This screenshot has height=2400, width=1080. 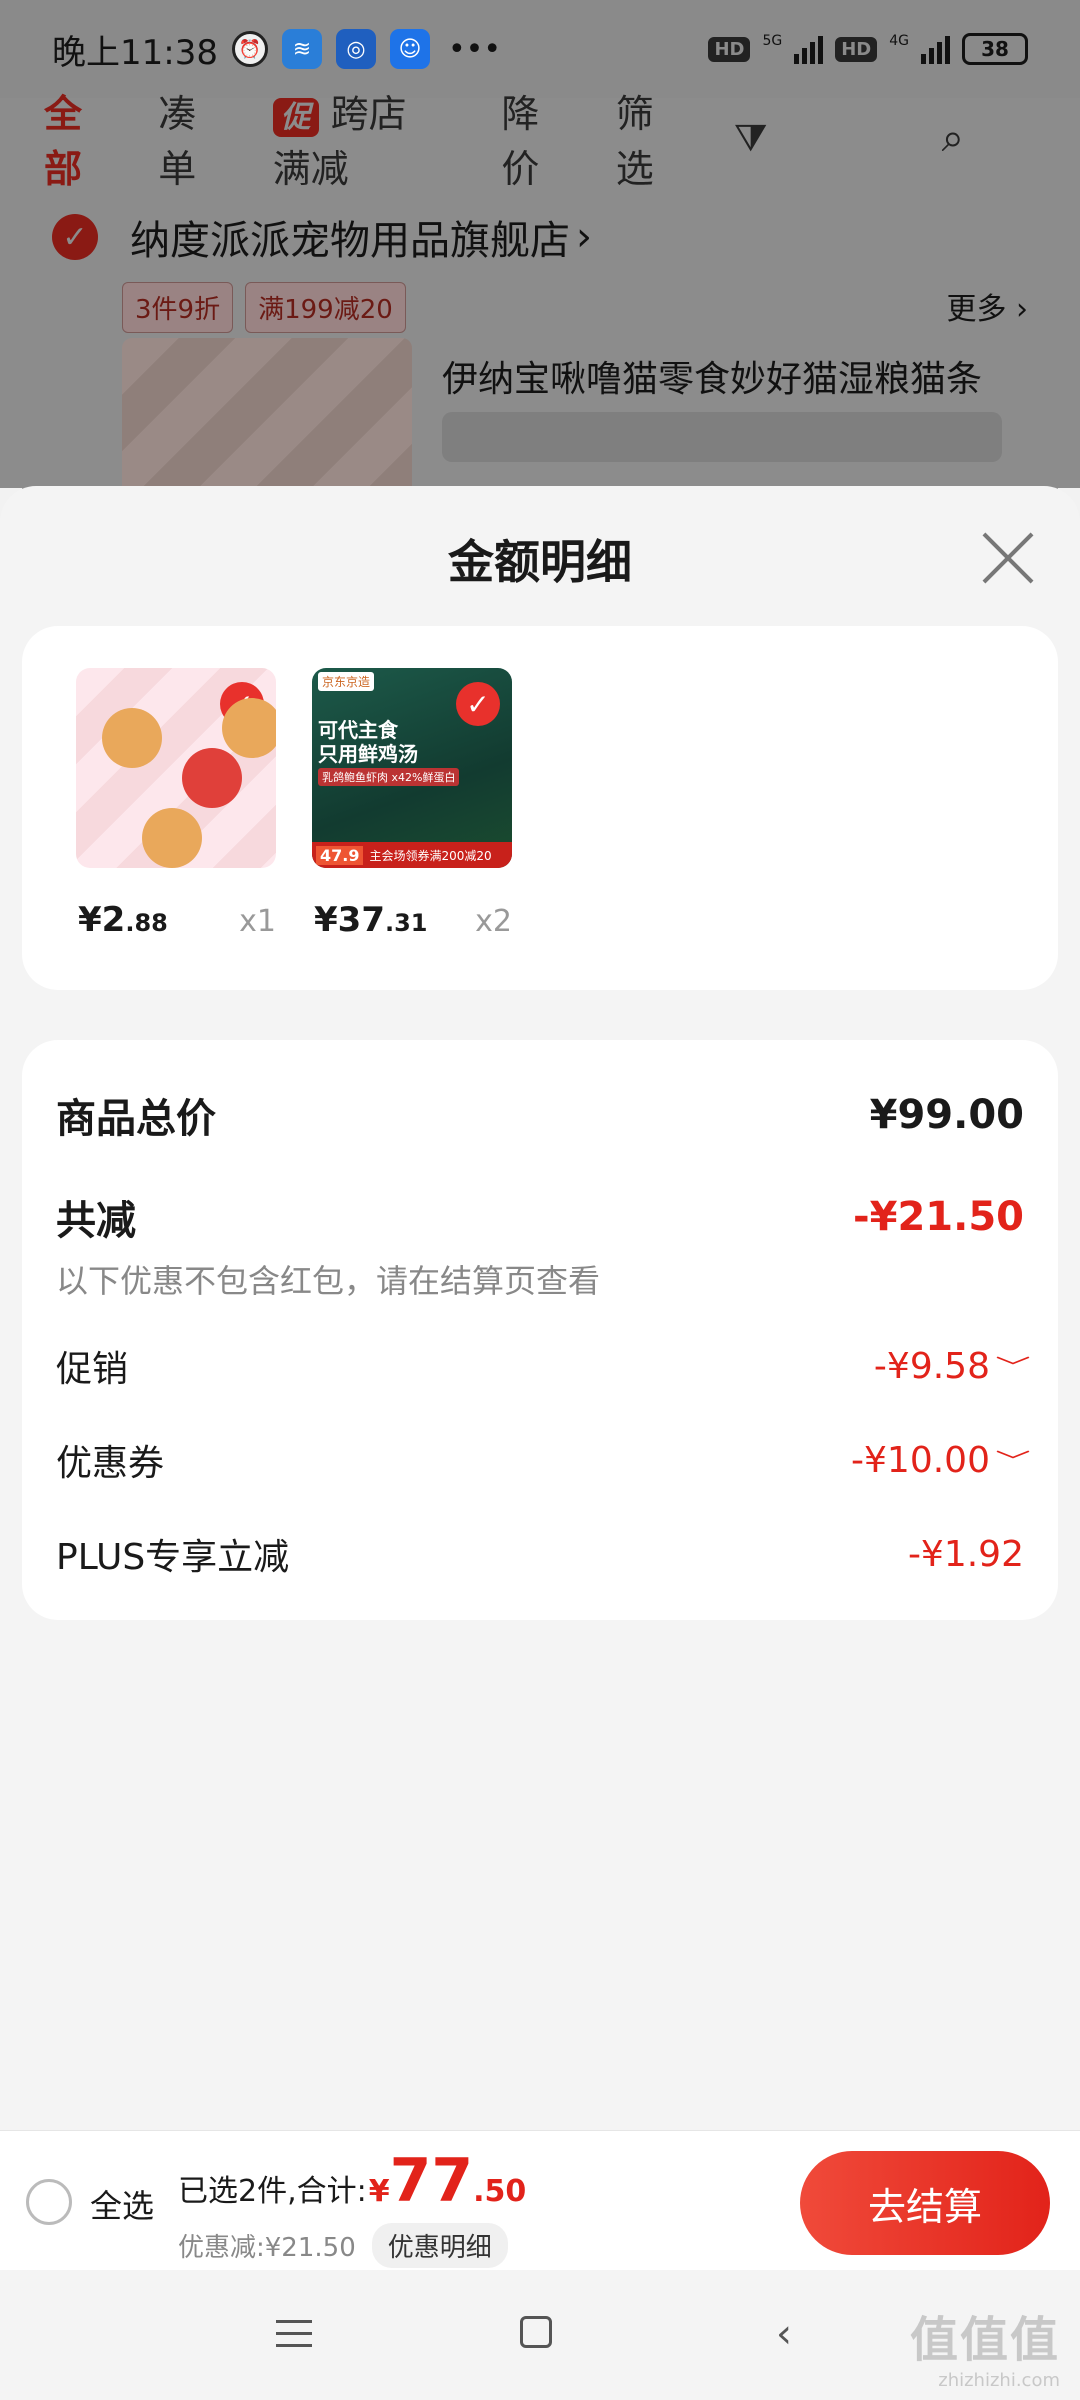 I want to click on status-time: 晚上11:38, so click(x=135, y=52).